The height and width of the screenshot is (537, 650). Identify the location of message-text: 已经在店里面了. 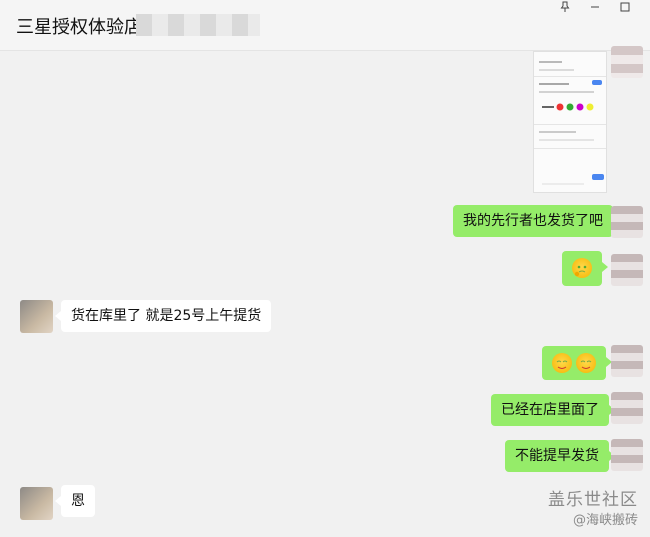
(550, 410).